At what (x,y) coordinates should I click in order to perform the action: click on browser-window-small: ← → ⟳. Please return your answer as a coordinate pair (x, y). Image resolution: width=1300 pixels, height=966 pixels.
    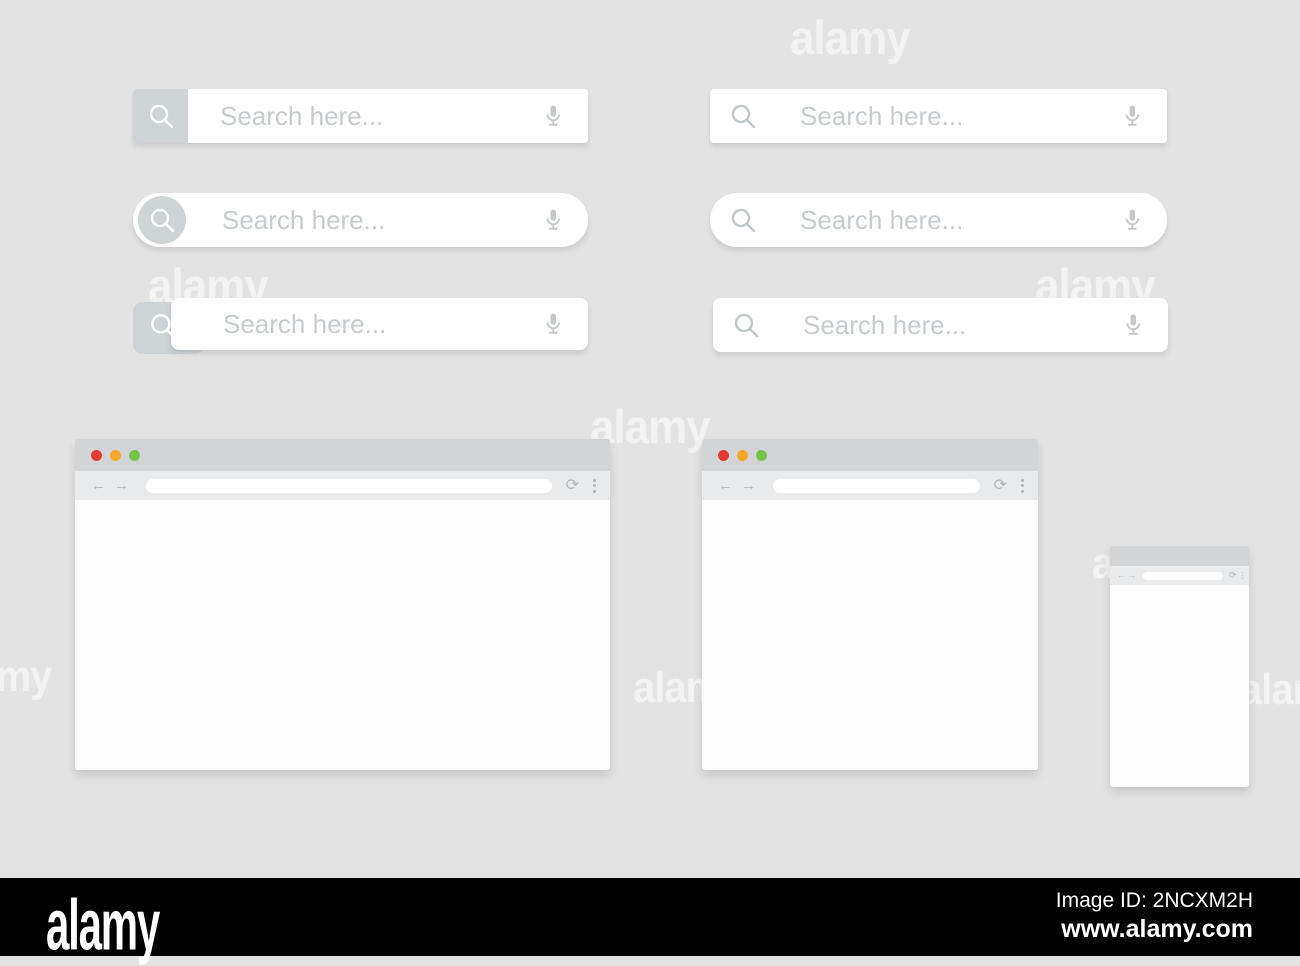
    Looking at the image, I should click on (1179, 666).